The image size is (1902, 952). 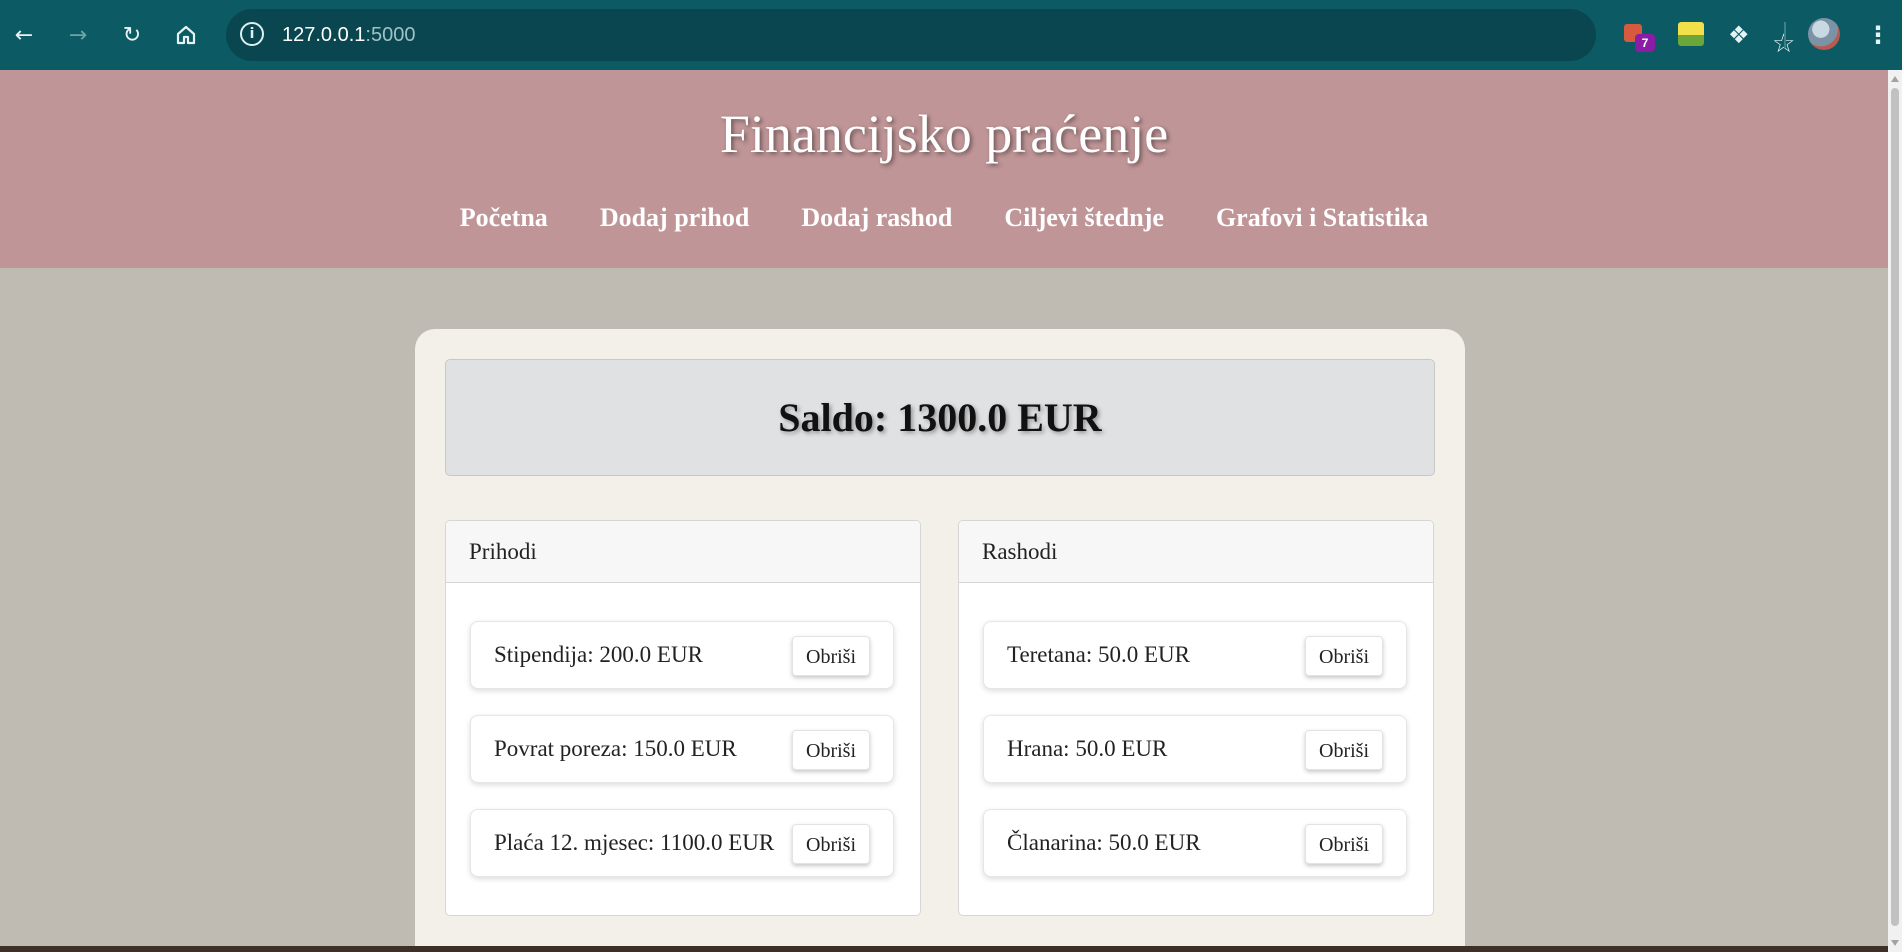 I want to click on income-item-text: Povrat poreza: 150.0 EUR, so click(x=615, y=748).